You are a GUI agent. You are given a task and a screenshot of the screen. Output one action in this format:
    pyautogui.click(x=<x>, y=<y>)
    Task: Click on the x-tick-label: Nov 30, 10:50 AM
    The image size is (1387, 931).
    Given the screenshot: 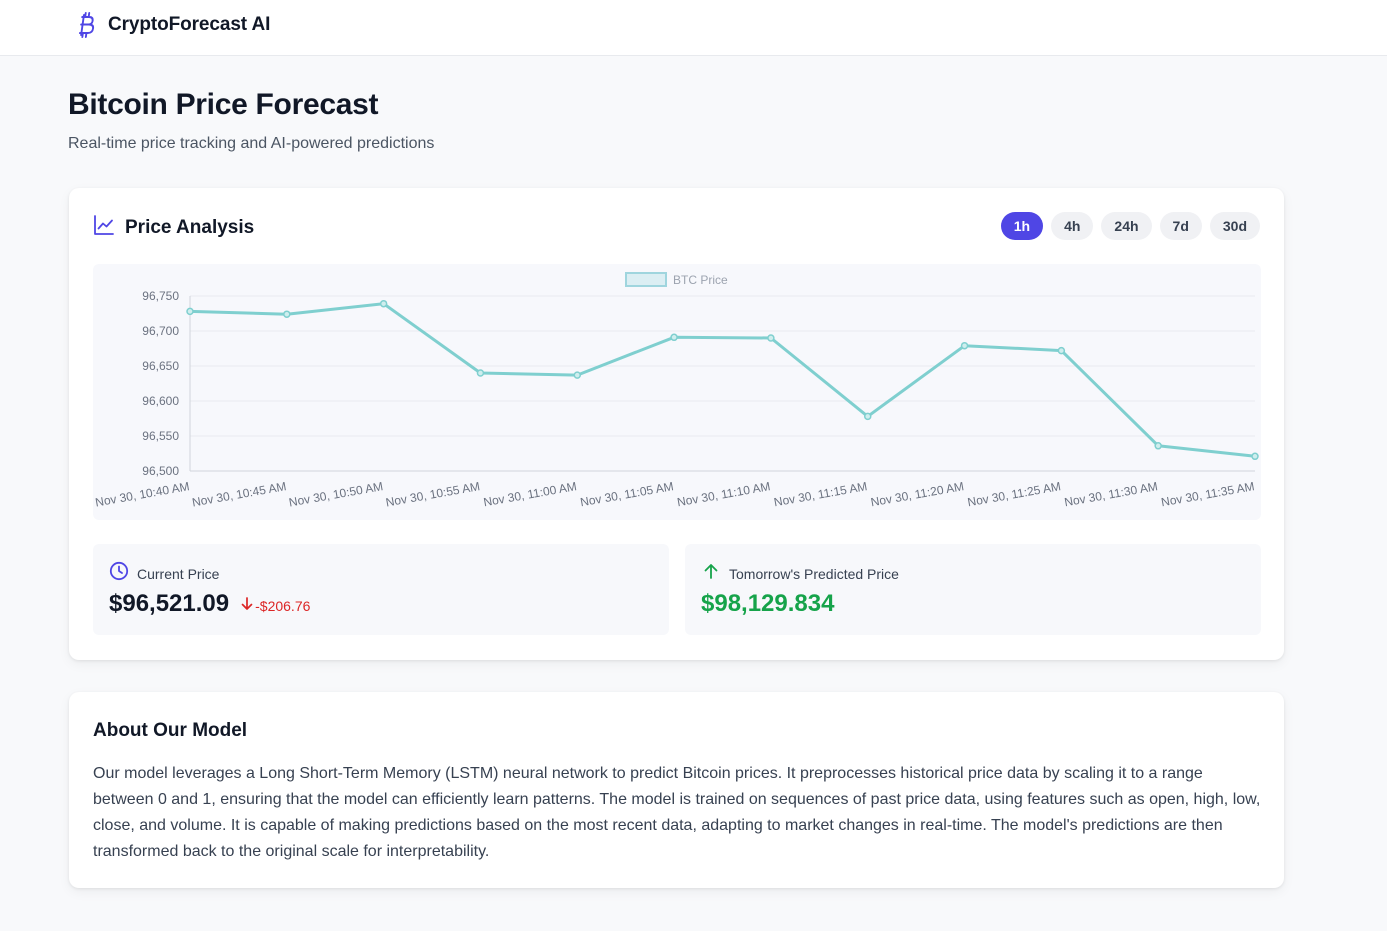 What is the action you would take?
    pyautogui.click(x=336, y=494)
    